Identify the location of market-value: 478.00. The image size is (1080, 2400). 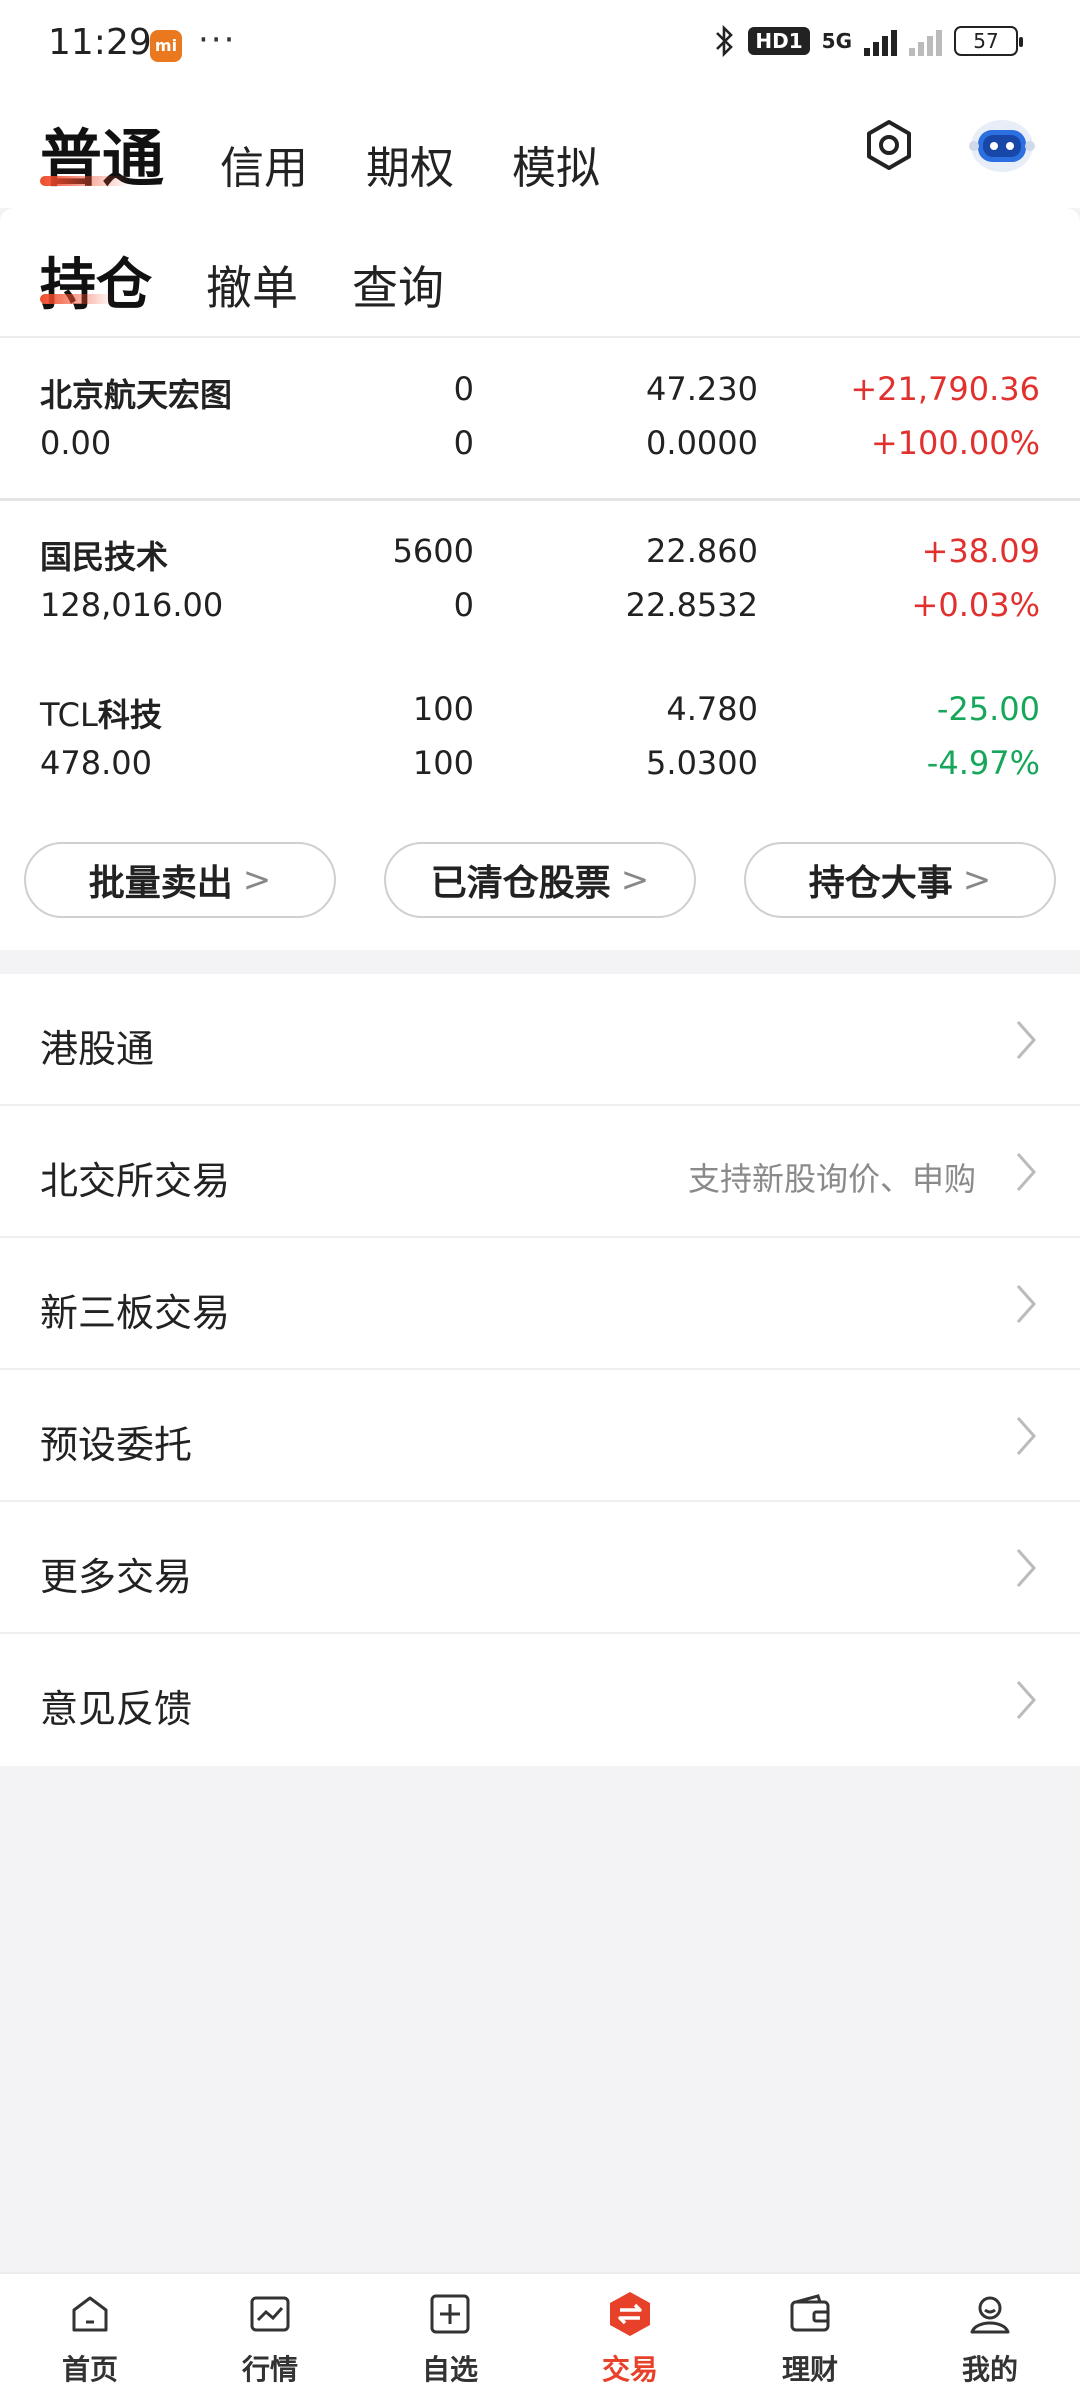
(96, 763).